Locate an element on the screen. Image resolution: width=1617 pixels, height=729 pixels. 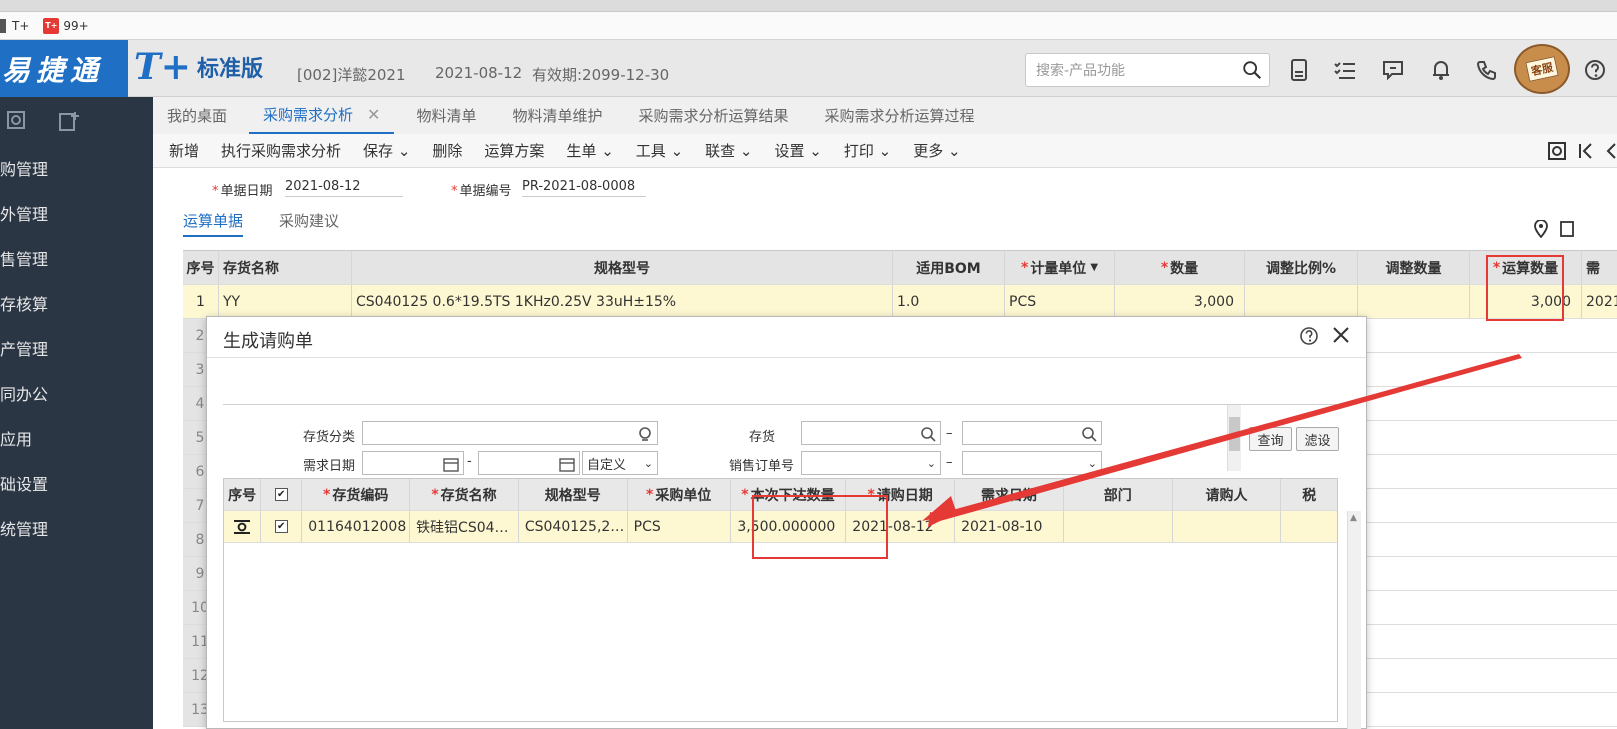
execute-analysis-button: 执行采购需求分析 is located at coordinates (281, 150).